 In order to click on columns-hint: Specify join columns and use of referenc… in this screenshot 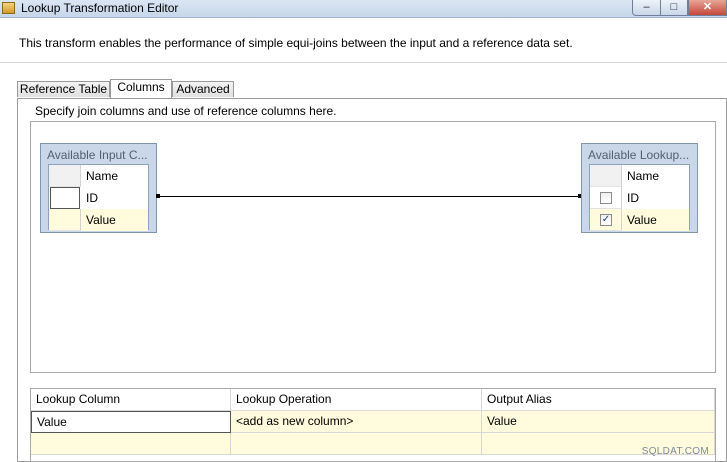, I will do `click(186, 111)`.